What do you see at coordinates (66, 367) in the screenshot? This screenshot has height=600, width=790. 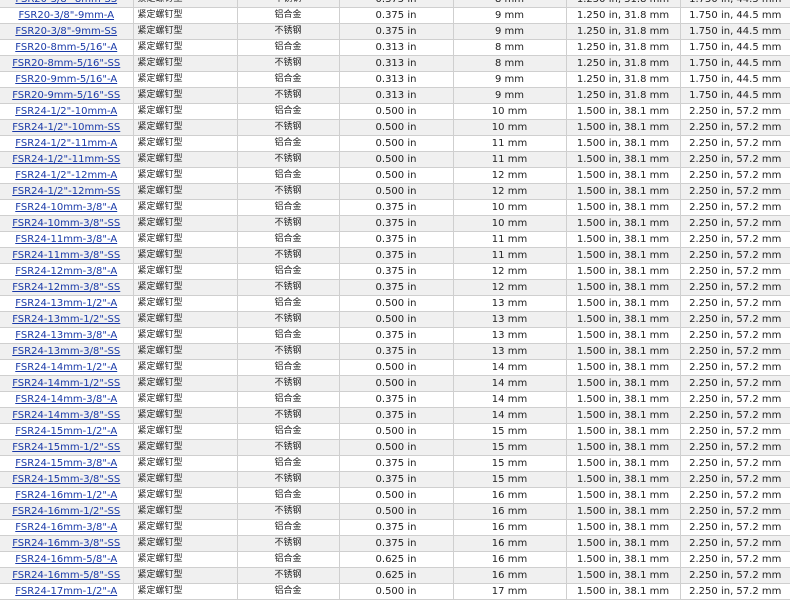 I see `part-number-link: FSR24-14mm-1/2"-A` at bounding box center [66, 367].